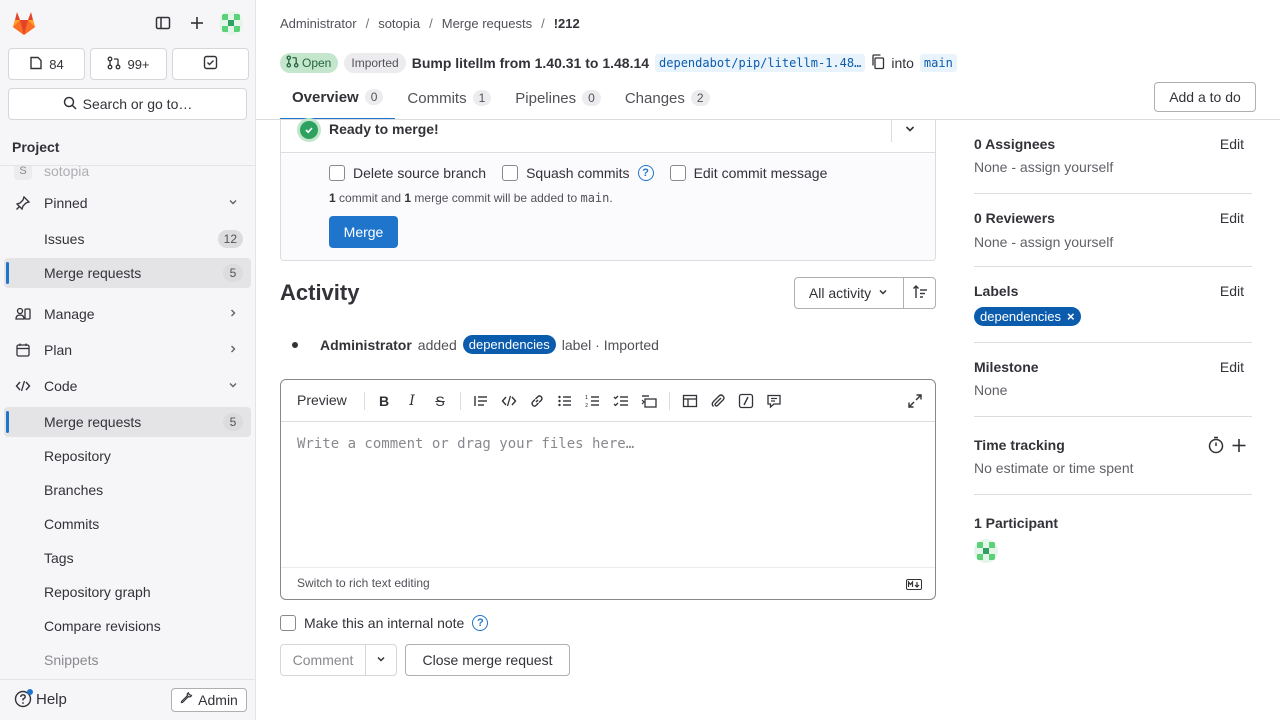  What do you see at coordinates (127, 660) in the screenshot?
I see `sidebar-item-snippets: Snippets` at bounding box center [127, 660].